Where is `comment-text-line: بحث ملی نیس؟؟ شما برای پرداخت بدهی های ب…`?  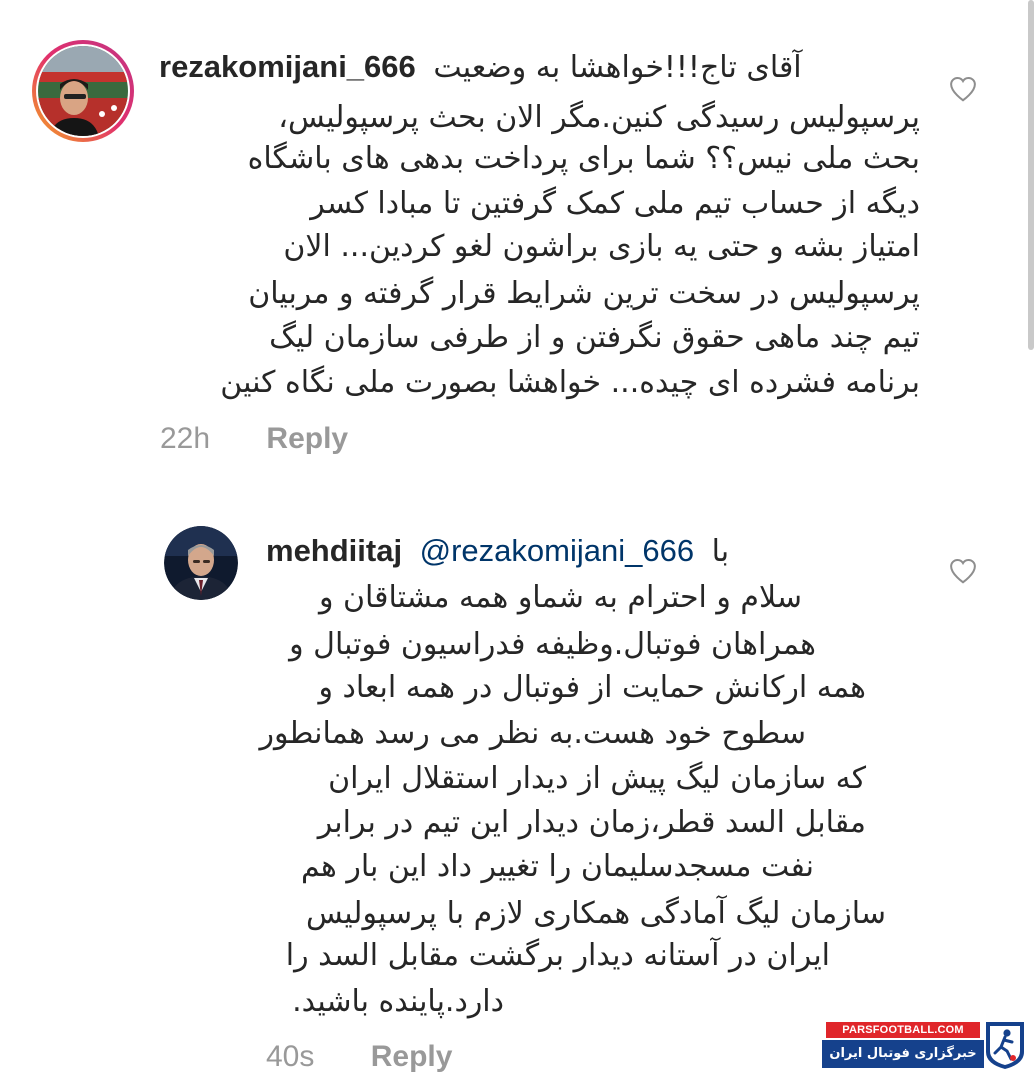 comment-text-line: بحث ملی نیس؟؟ شما برای پرداخت بدهی های ب… is located at coordinates (583, 158).